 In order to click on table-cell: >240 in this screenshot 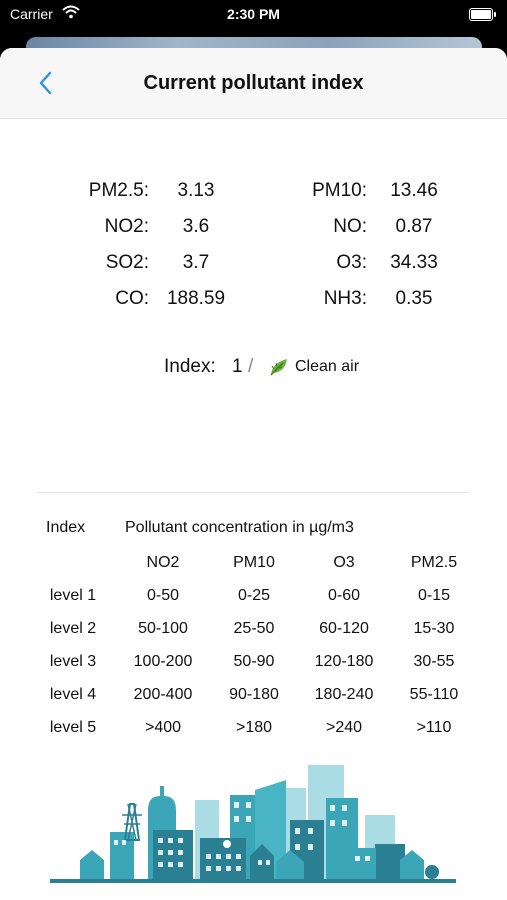, I will do `click(344, 727)`.